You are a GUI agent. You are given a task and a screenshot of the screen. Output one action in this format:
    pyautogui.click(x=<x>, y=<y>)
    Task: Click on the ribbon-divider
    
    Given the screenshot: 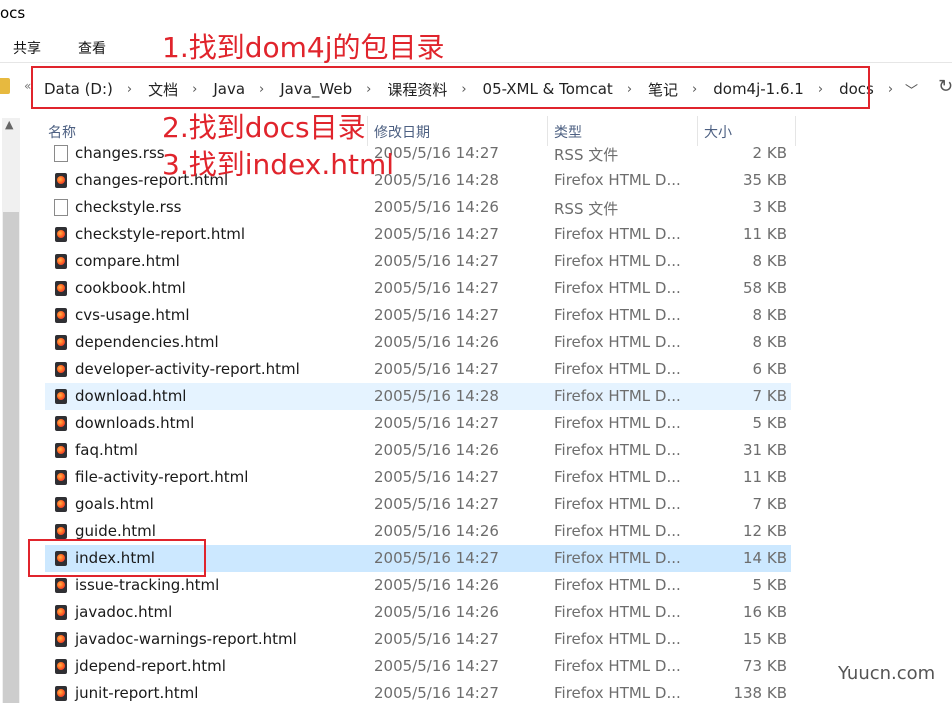 What is the action you would take?
    pyautogui.click(x=476, y=62)
    